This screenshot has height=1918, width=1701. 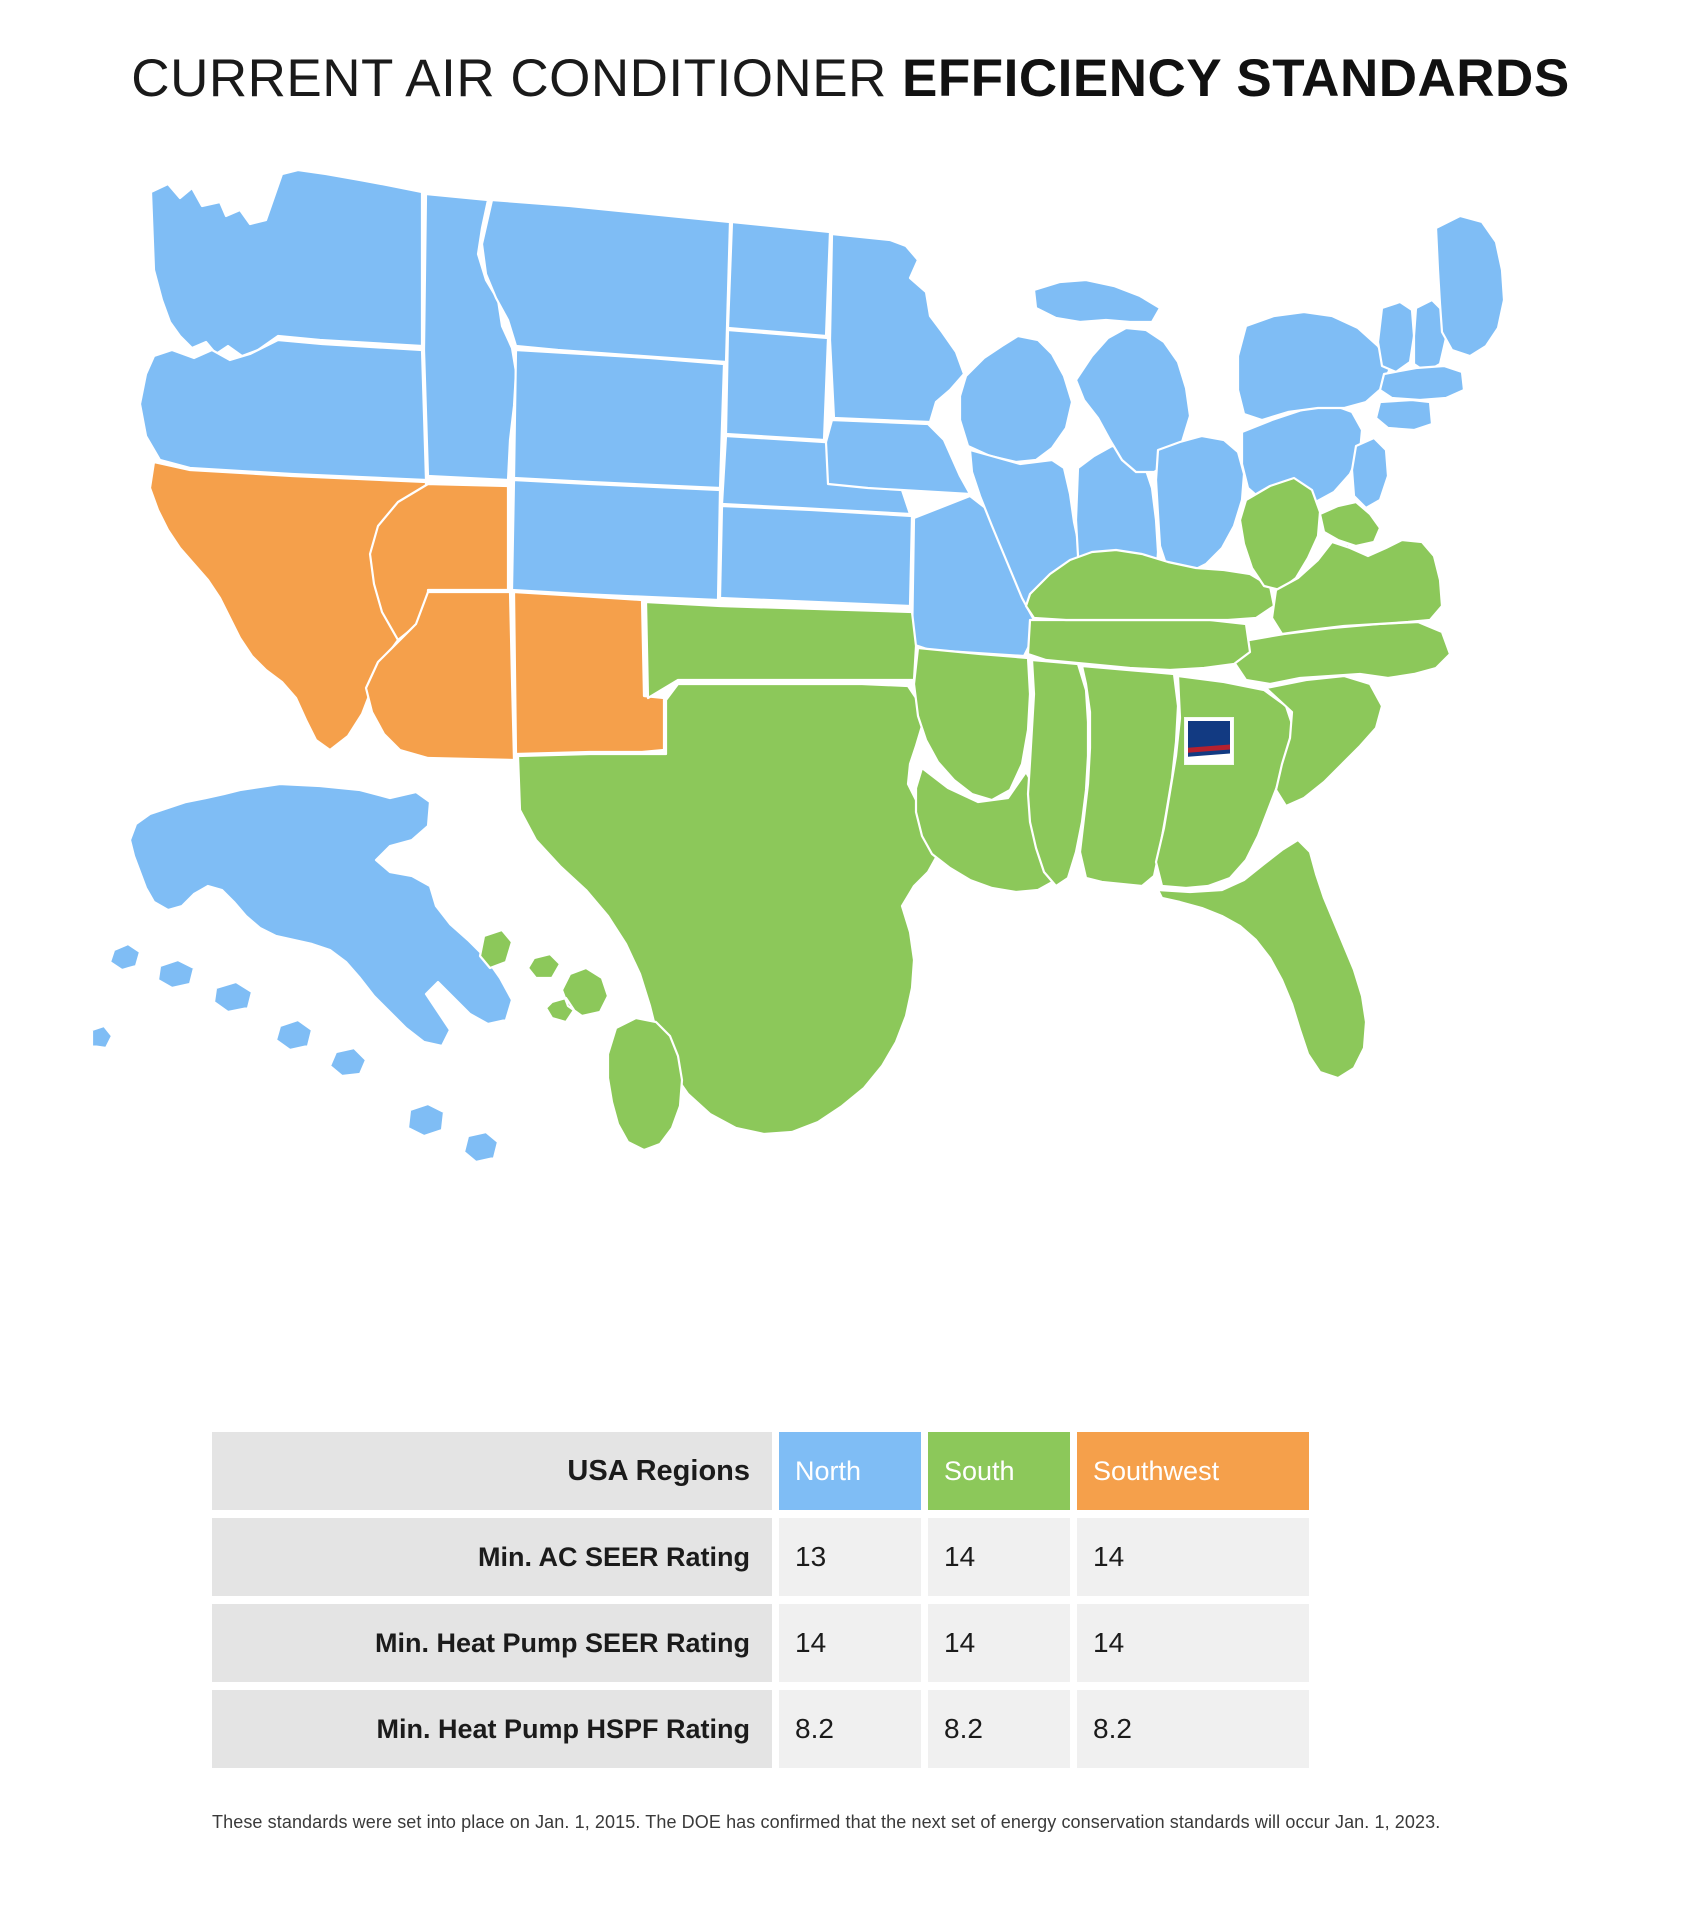 What do you see at coordinates (1350, 524) in the screenshot?
I see `state-maryland` at bounding box center [1350, 524].